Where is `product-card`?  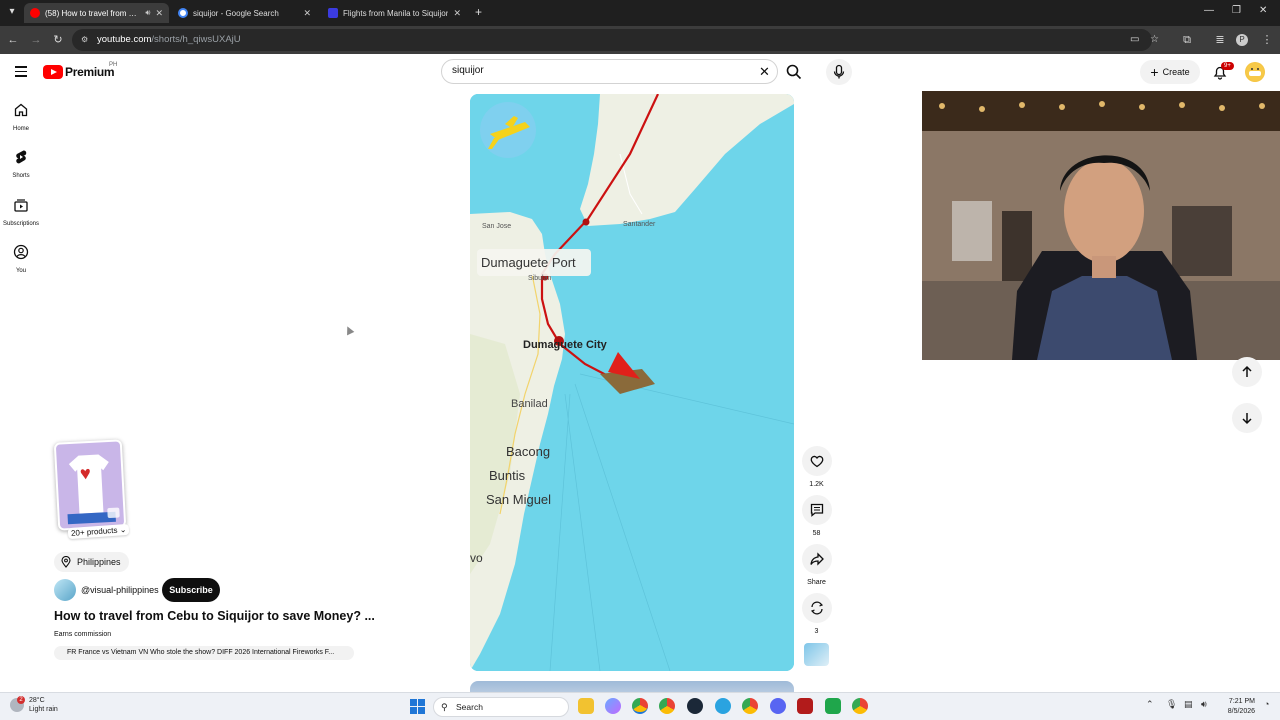 product-card is located at coordinates (90, 485).